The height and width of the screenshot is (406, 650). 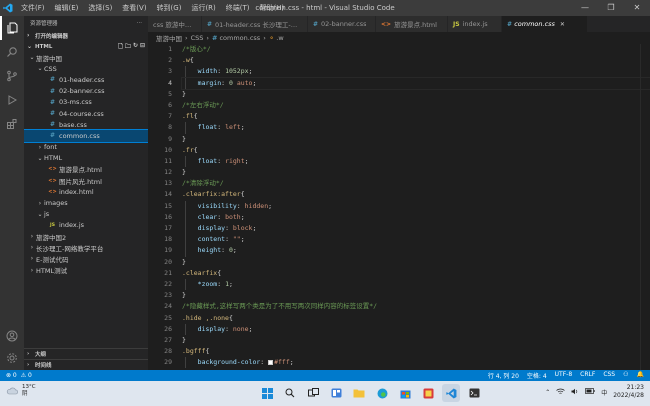 I want to click on extensions-icon, so click(x=12, y=124).